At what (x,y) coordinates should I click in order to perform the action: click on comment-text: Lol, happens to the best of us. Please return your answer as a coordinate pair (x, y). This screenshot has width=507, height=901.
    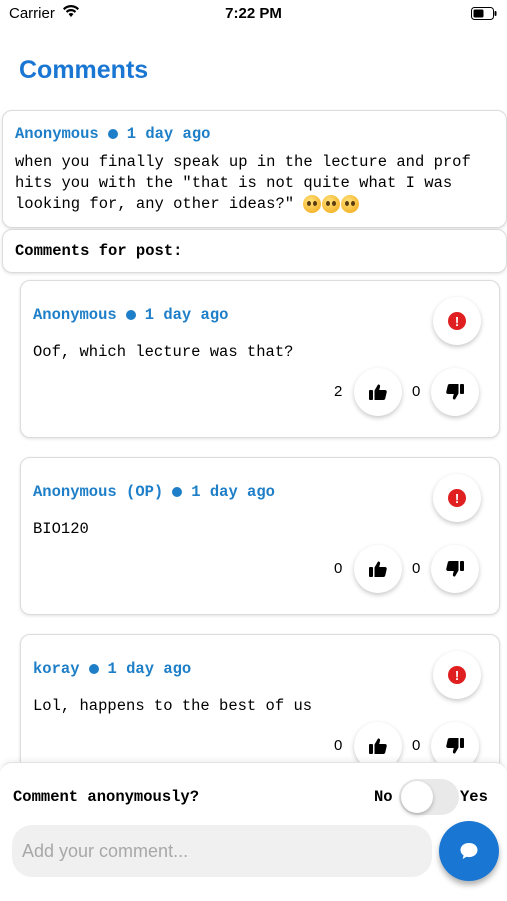
    Looking at the image, I should click on (173, 706).